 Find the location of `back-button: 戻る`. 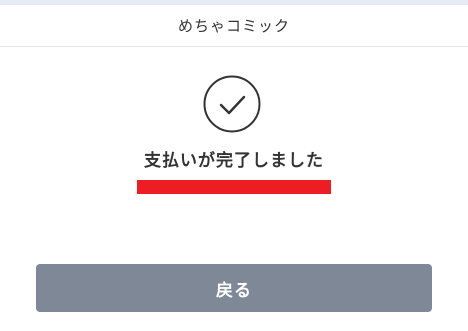

back-button: 戻る is located at coordinates (234, 288).